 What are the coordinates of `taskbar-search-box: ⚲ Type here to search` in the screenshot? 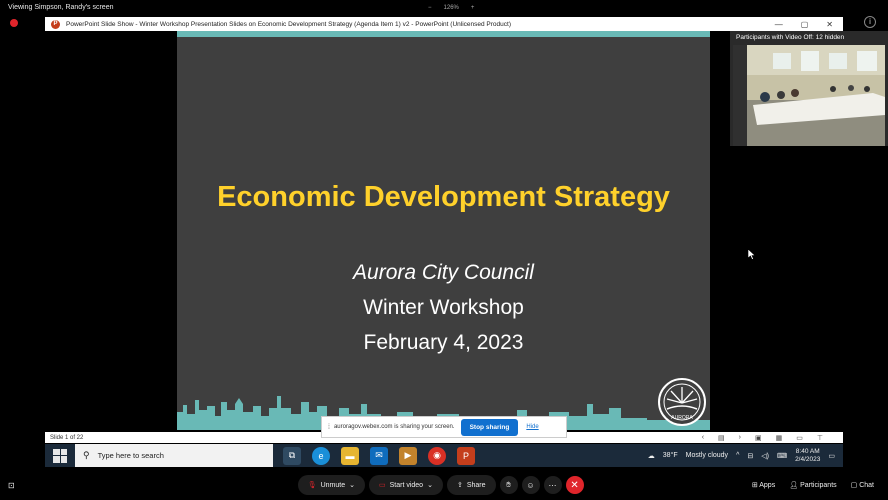 It's located at (174, 455).